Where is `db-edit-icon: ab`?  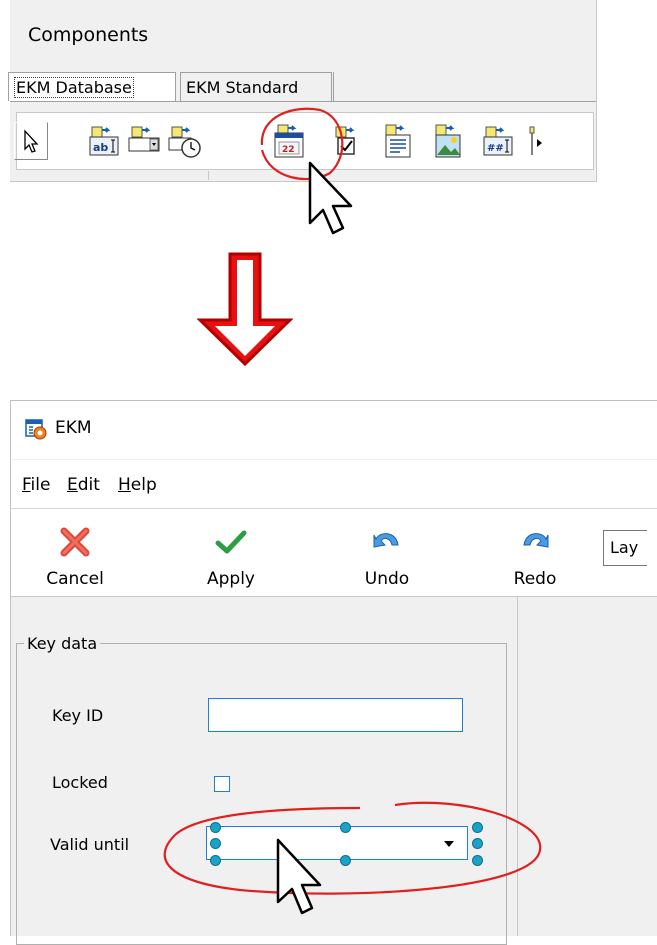 db-edit-icon: ab is located at coordinates (104, 141).